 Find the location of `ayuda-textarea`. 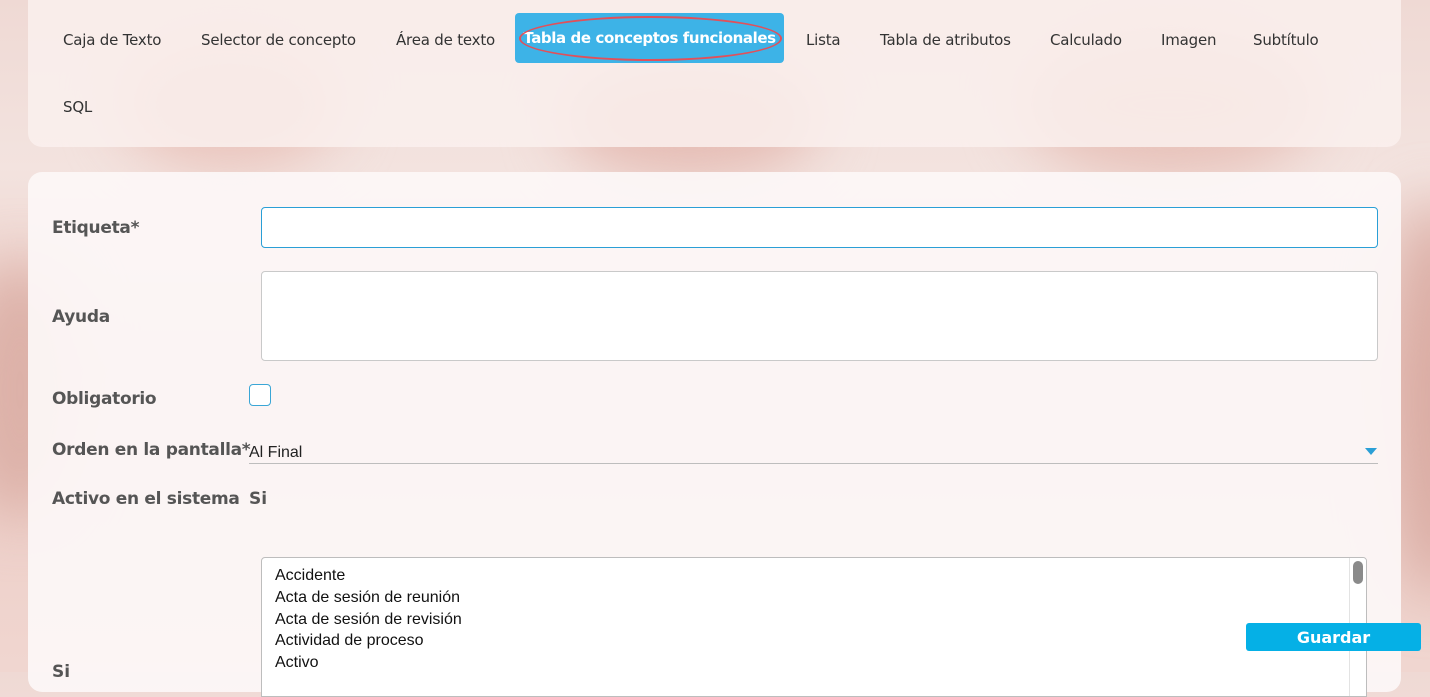

ayuda-textarea is located at coordinates (819, 316).